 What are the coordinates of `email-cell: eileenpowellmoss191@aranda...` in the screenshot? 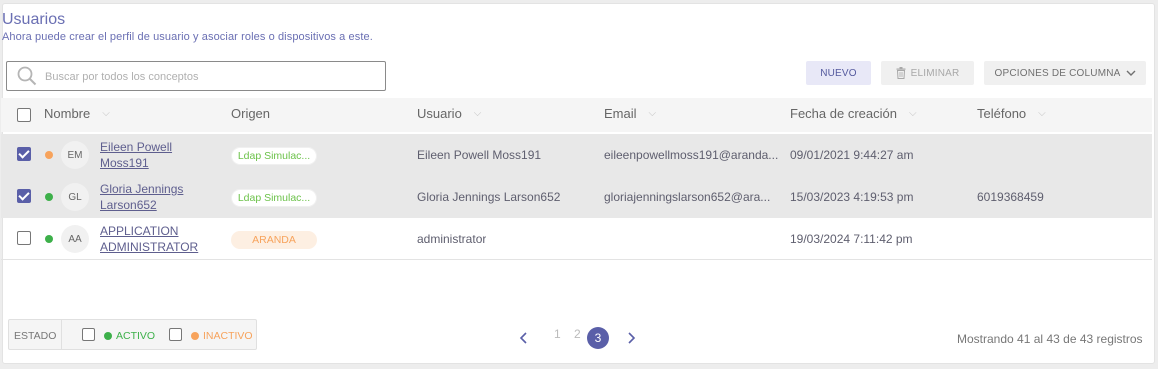 It's located at (691, 155).